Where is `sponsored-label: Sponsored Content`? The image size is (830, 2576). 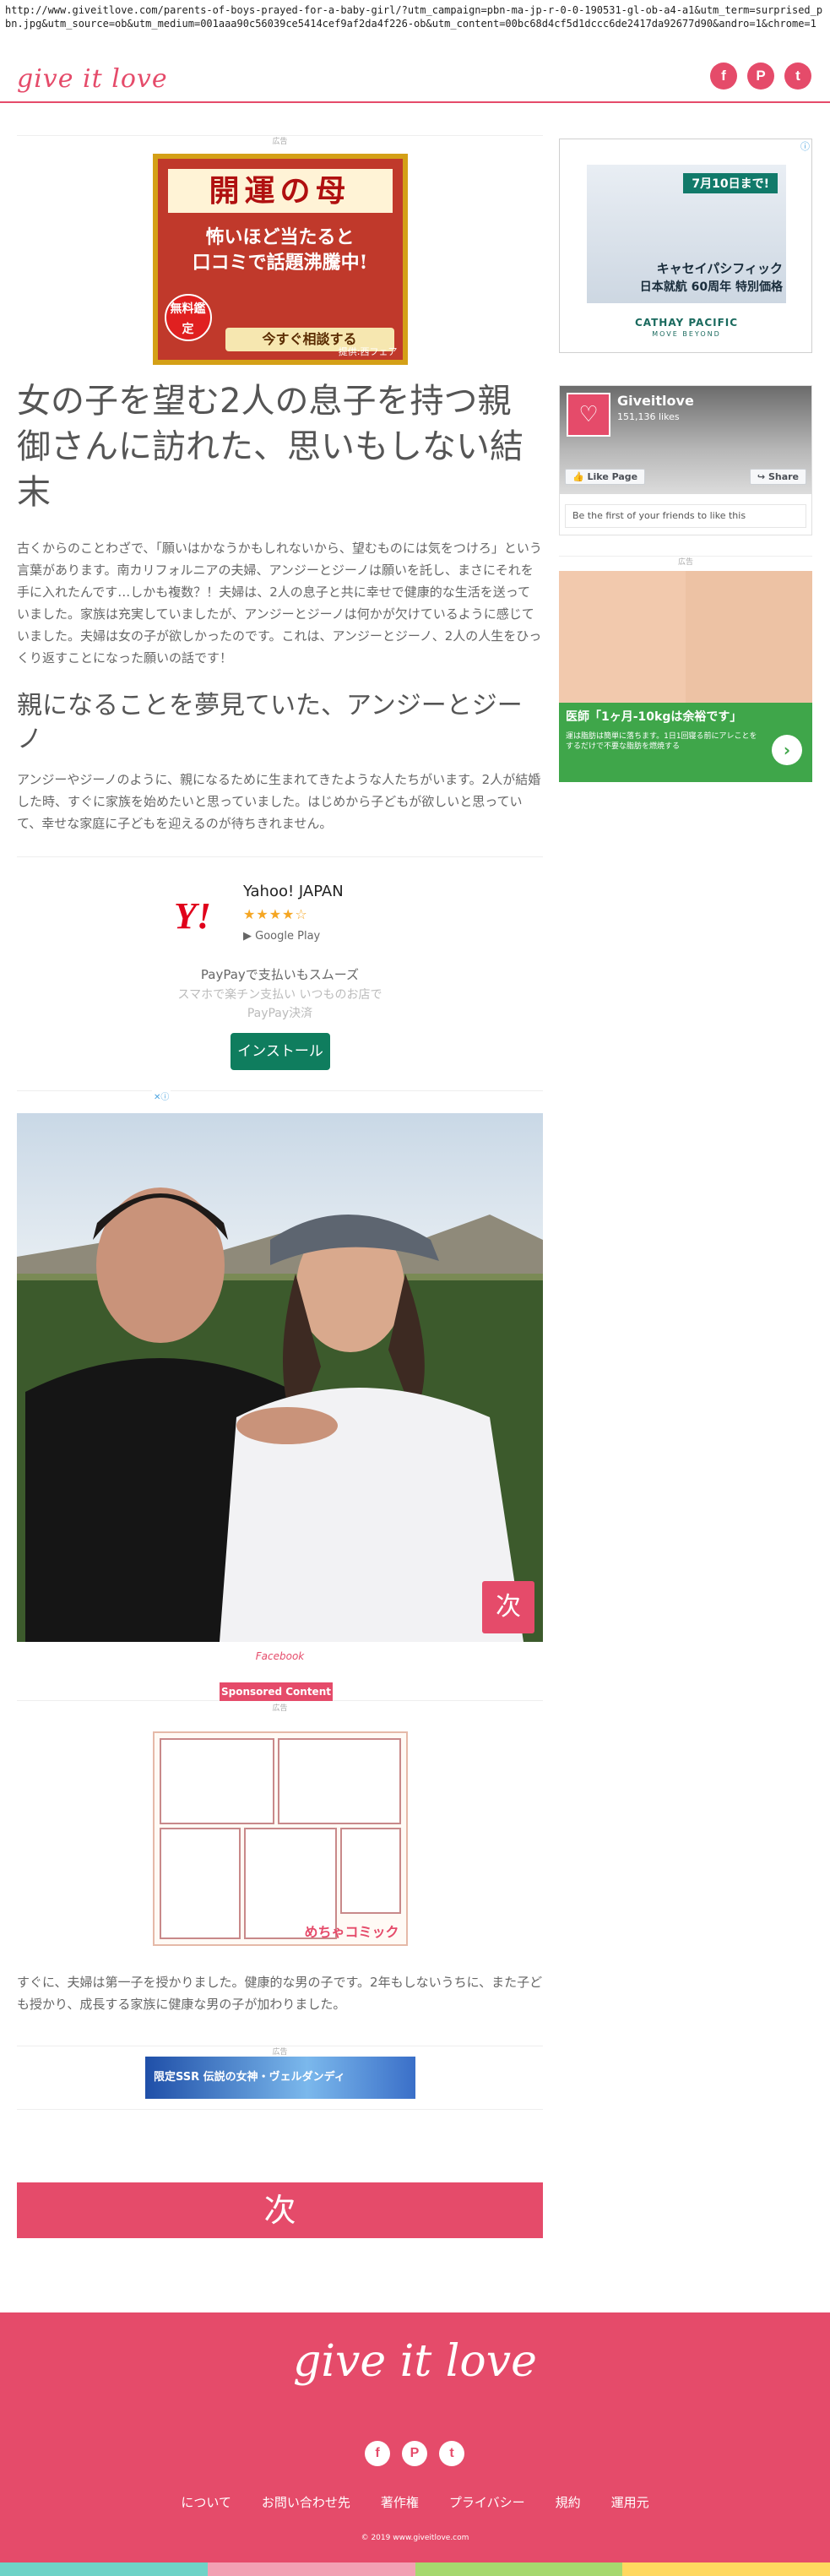 sponsored-label: Sponsored Content is located at coordinates (276, 1691).